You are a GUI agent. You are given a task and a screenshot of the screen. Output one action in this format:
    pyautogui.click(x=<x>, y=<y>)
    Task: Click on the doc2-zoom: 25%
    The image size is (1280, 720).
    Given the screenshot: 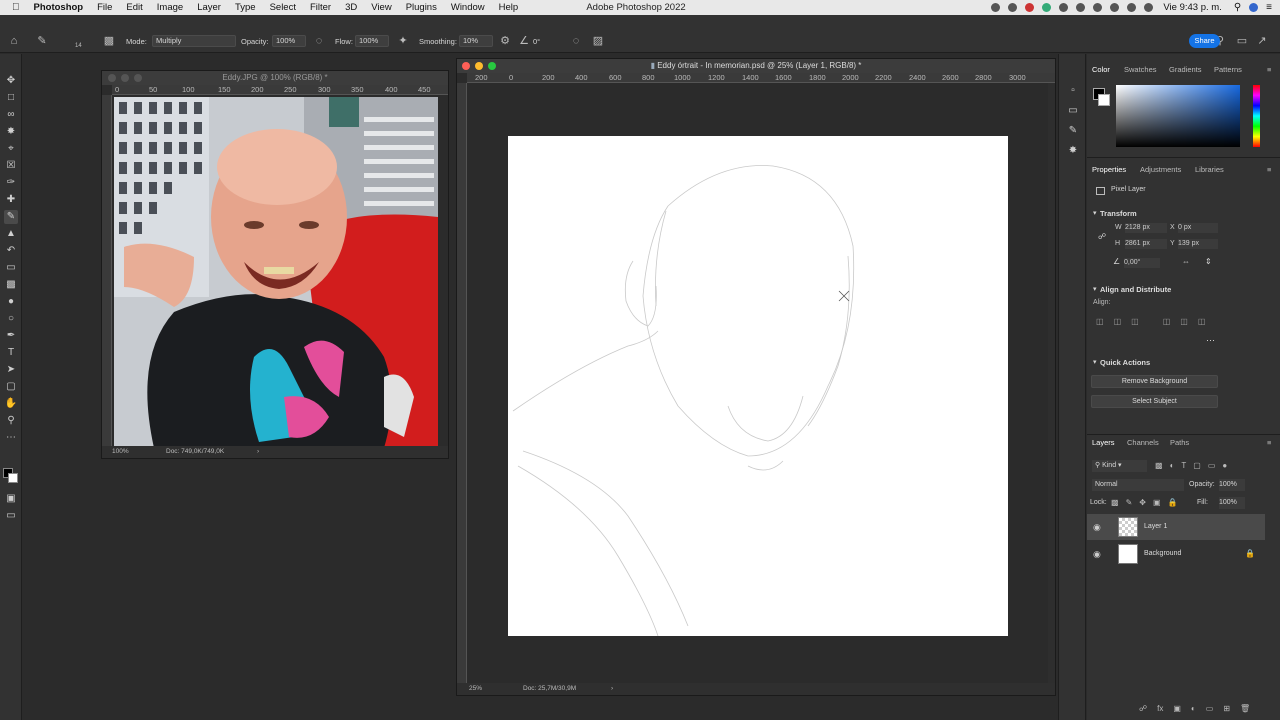 What is the action you would take?
    pyautogui.click(x=475, y=689)
    